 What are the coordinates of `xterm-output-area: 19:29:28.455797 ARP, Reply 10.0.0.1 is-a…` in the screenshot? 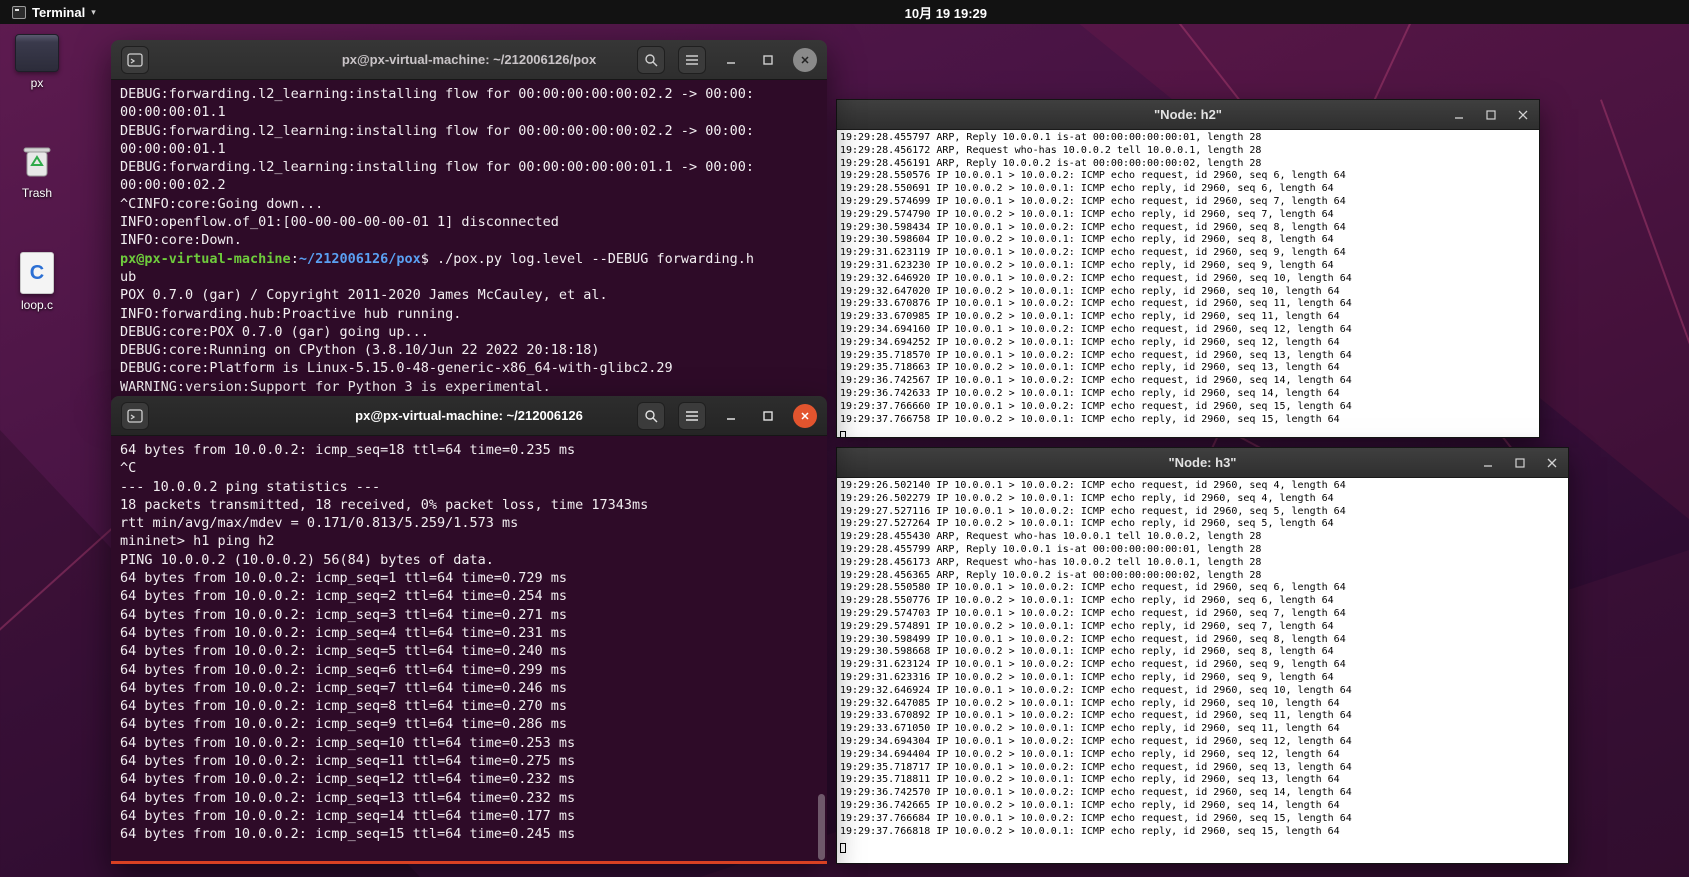 It's located at (1188, 283).